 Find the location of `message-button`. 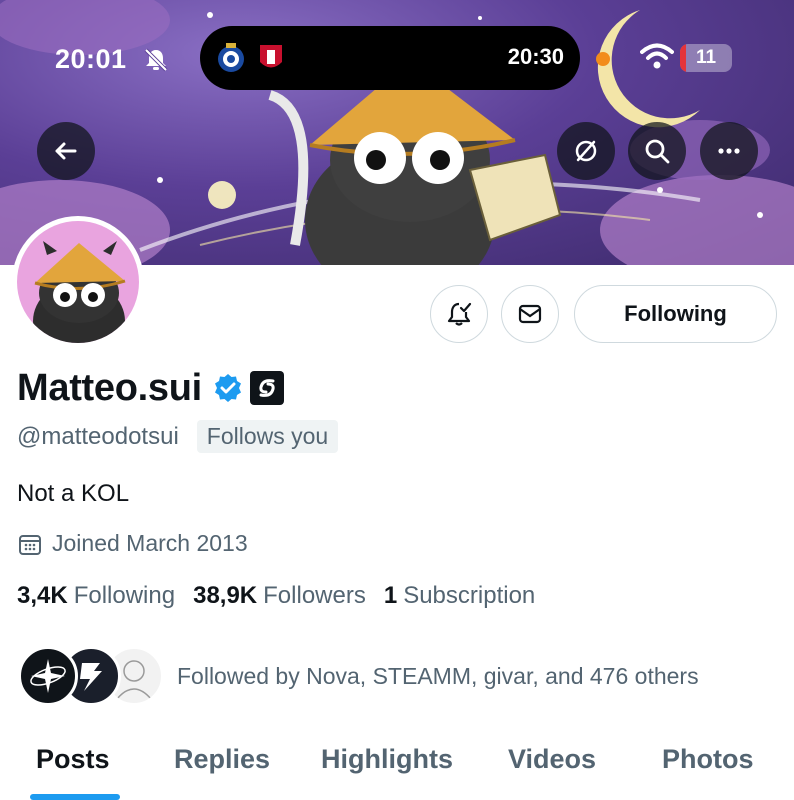

message-button is located at coordinates (530, 314).